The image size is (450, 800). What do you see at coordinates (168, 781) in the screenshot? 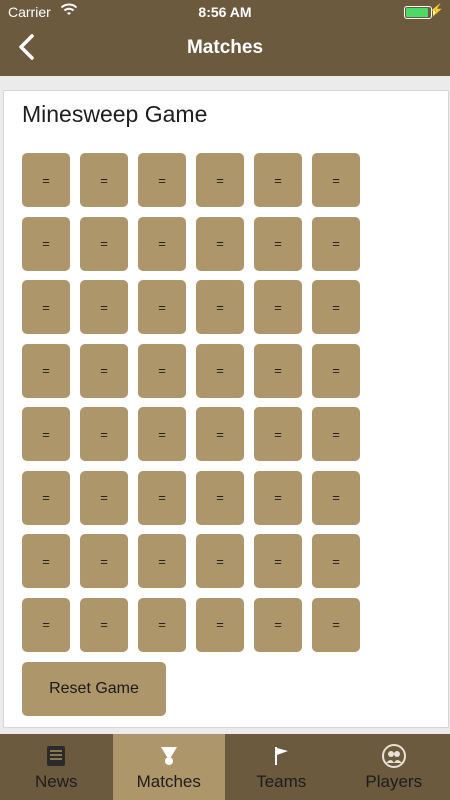
I see `tab-matches-label: Matches` at bounding box center [168, 781].